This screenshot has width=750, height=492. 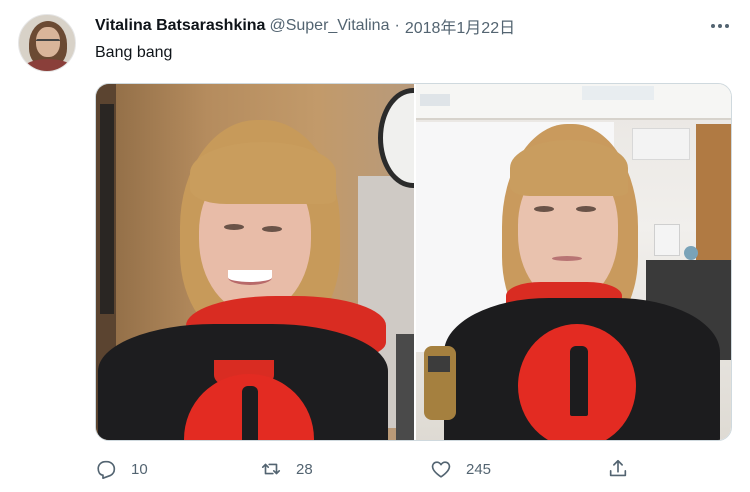 What do you see at coordinates (460, 469) in the screenshot?
I see `like-button: 245` at bounding box center [460, 469].